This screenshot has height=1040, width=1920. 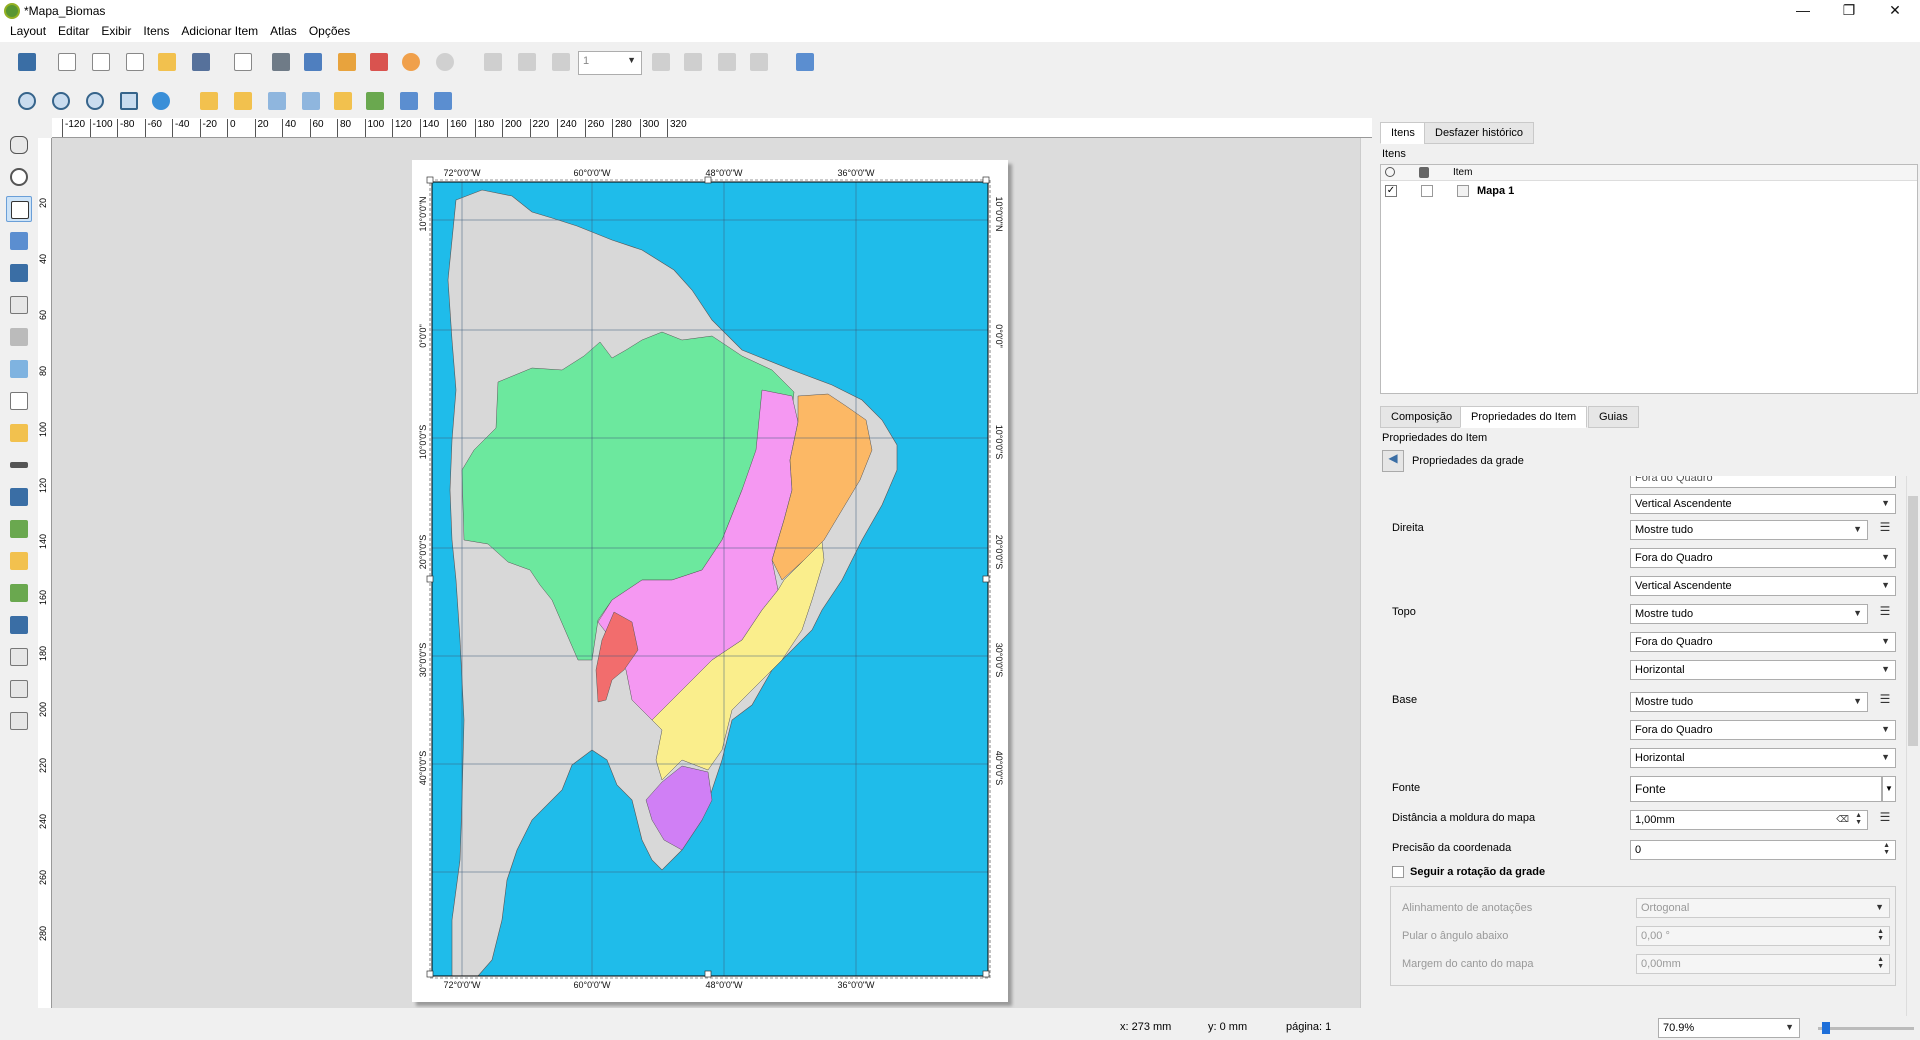 What do you see at coordinates (1763, 758) in the screenshot?
I see `base-direction-select: Horizontal ▼` at bounding box center [1763, 758].